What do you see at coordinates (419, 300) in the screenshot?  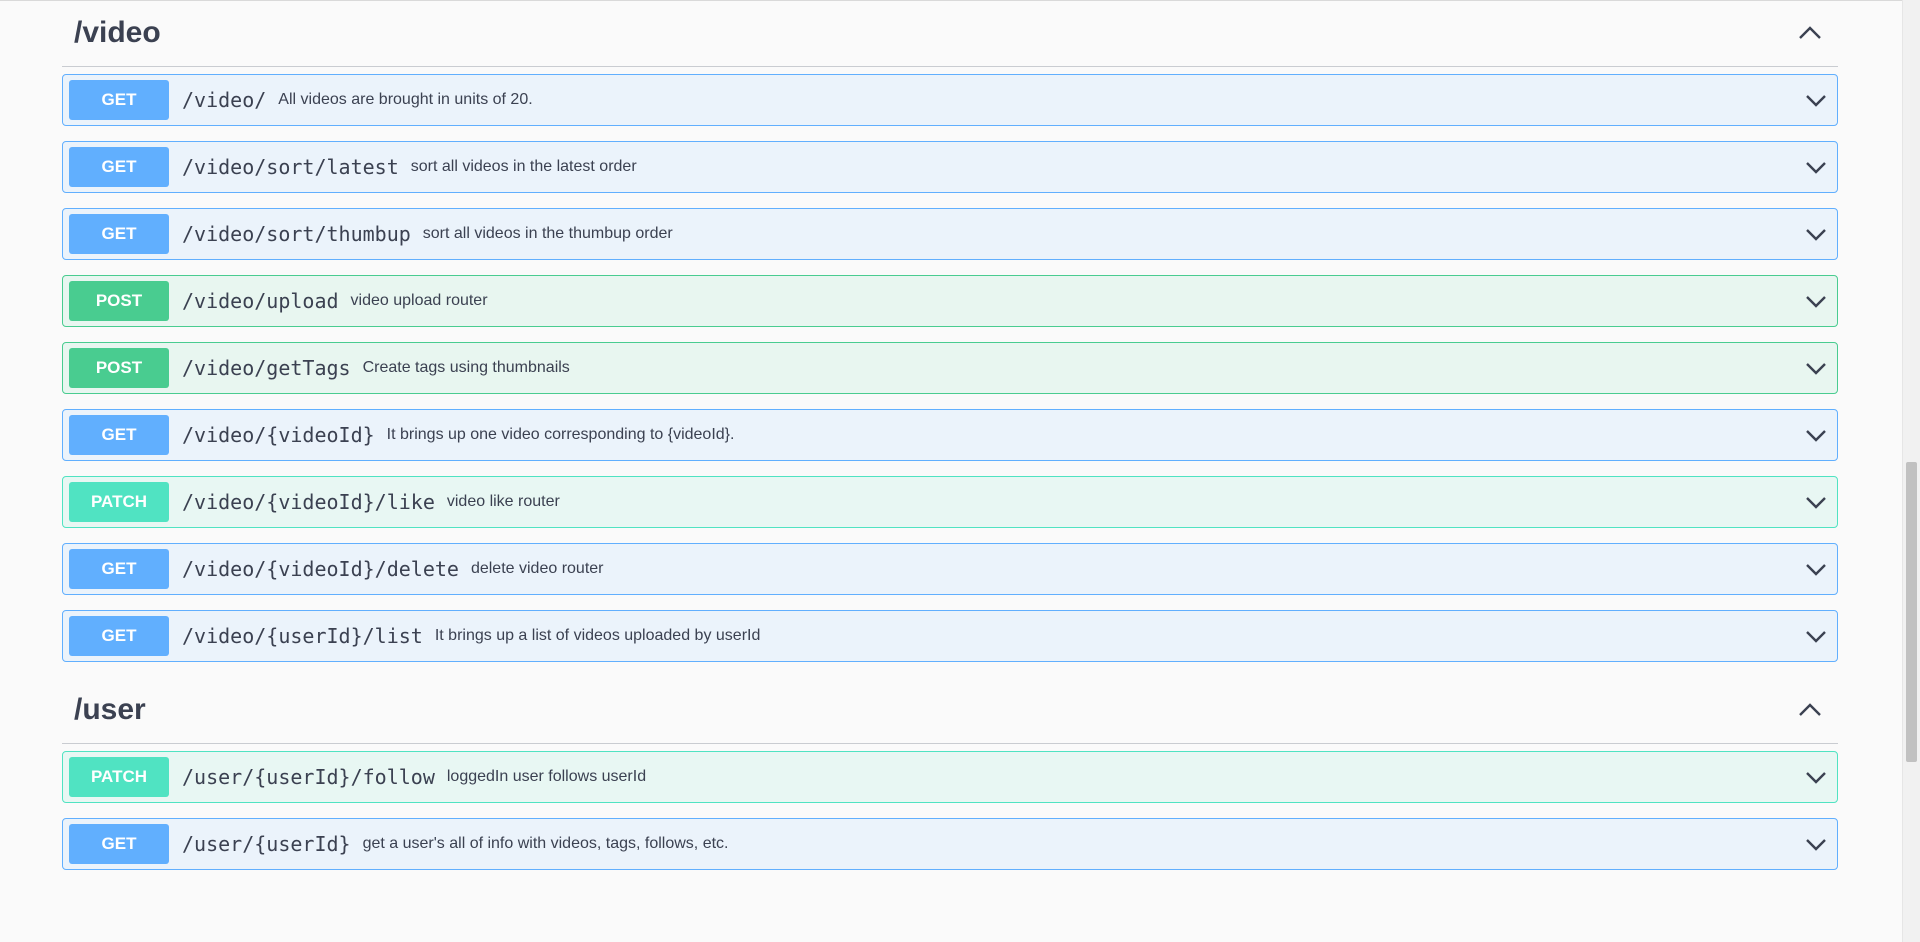 I see `operation-description: video upload router` at bounding box center [419, 300].